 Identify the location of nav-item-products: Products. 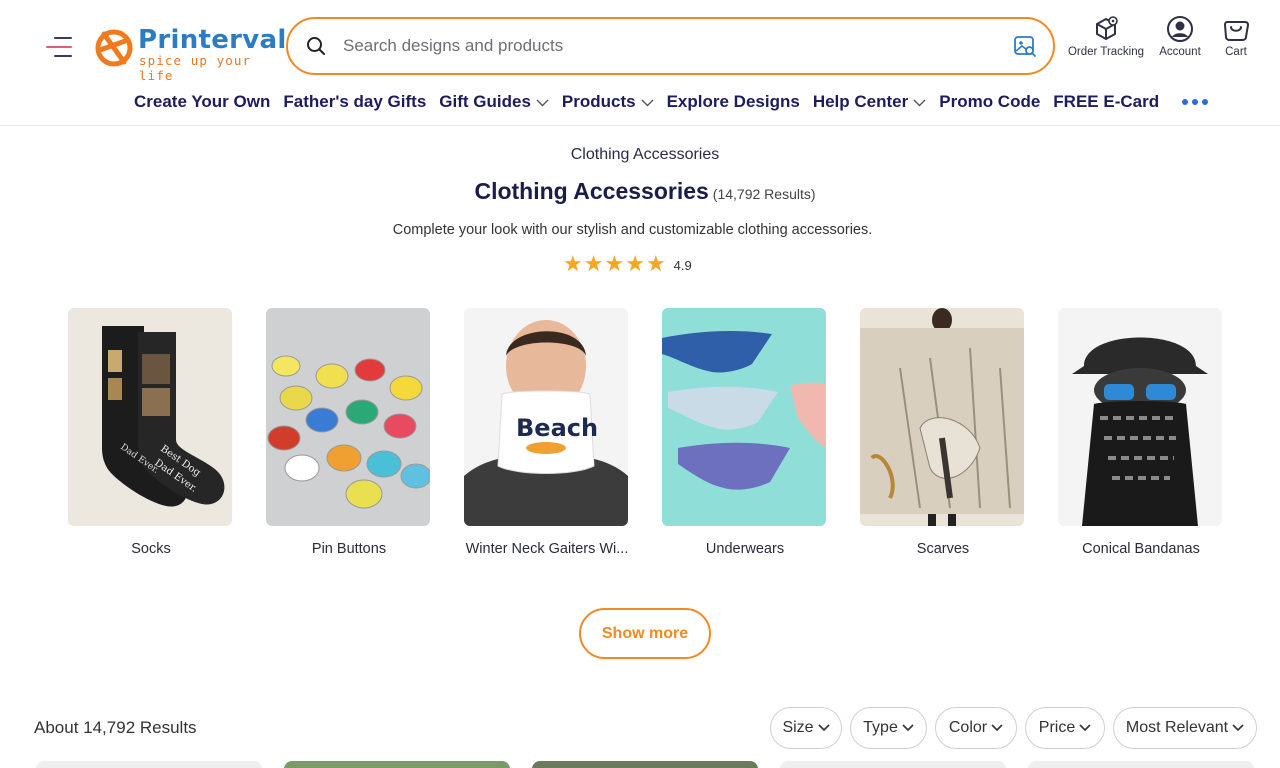
(608, 102).